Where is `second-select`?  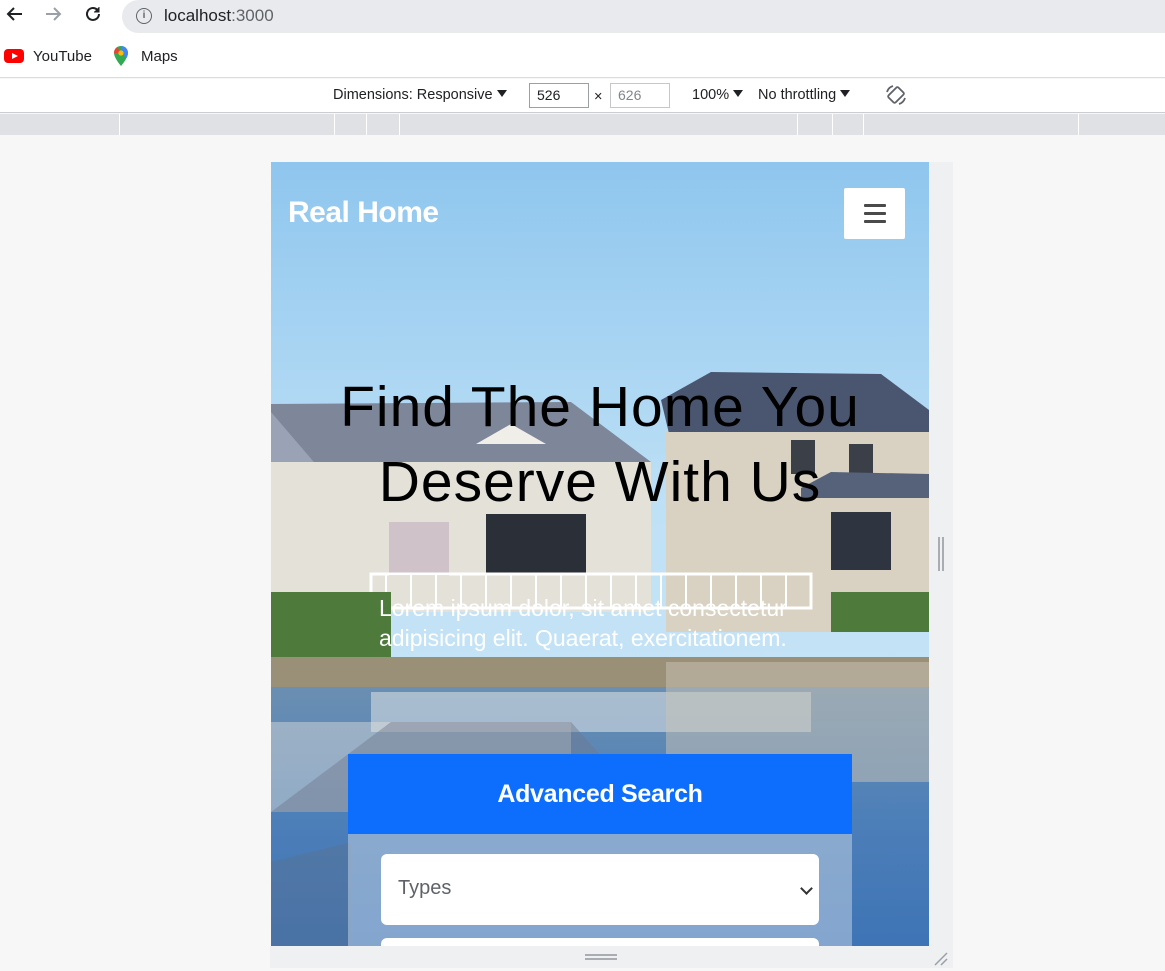
second-select is located at coordinates (600, 942).